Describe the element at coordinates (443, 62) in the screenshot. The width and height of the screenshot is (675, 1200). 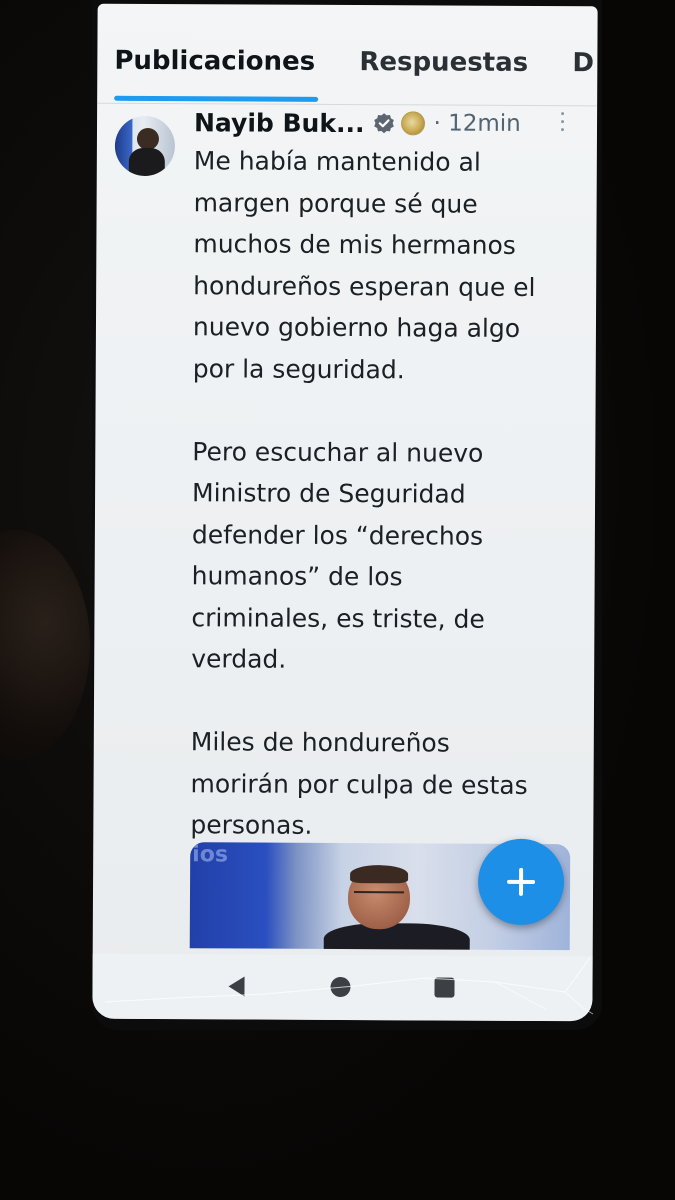
I see `tab-respuestas: Respuestas` at that location.